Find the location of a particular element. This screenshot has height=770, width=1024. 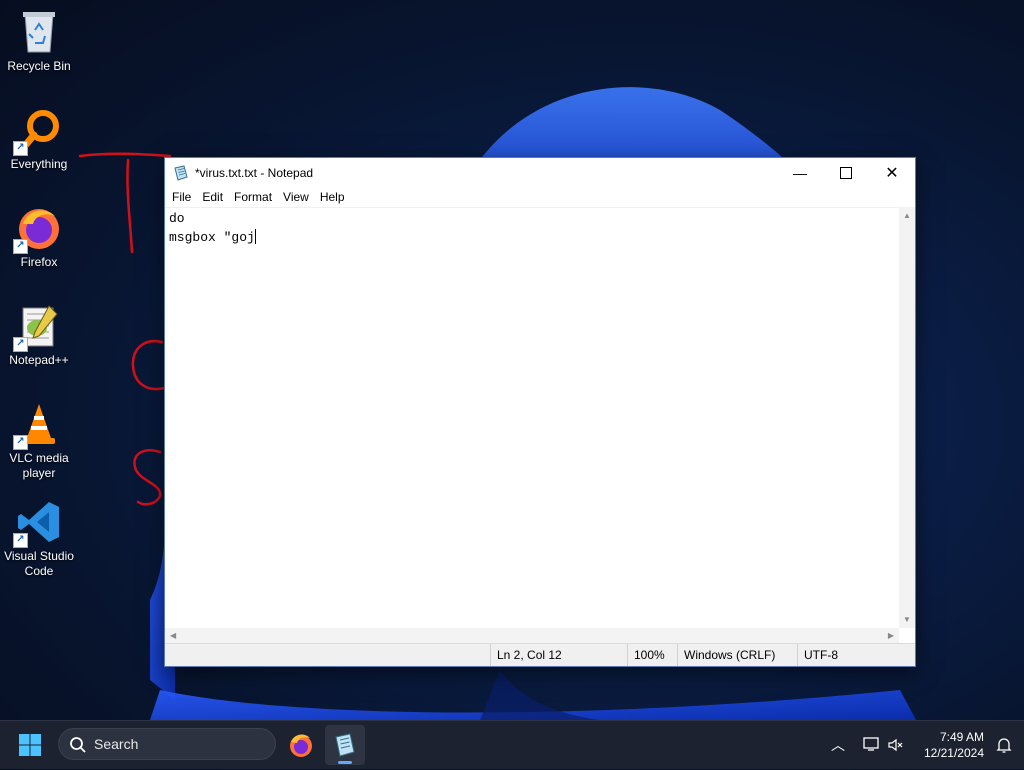

notification-bell-icon is located at coordinates (1004, 745).